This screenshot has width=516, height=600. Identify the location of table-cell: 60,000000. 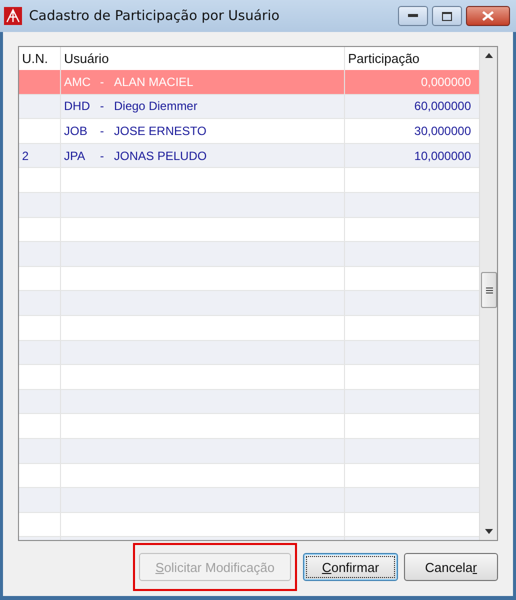
(442, 106).